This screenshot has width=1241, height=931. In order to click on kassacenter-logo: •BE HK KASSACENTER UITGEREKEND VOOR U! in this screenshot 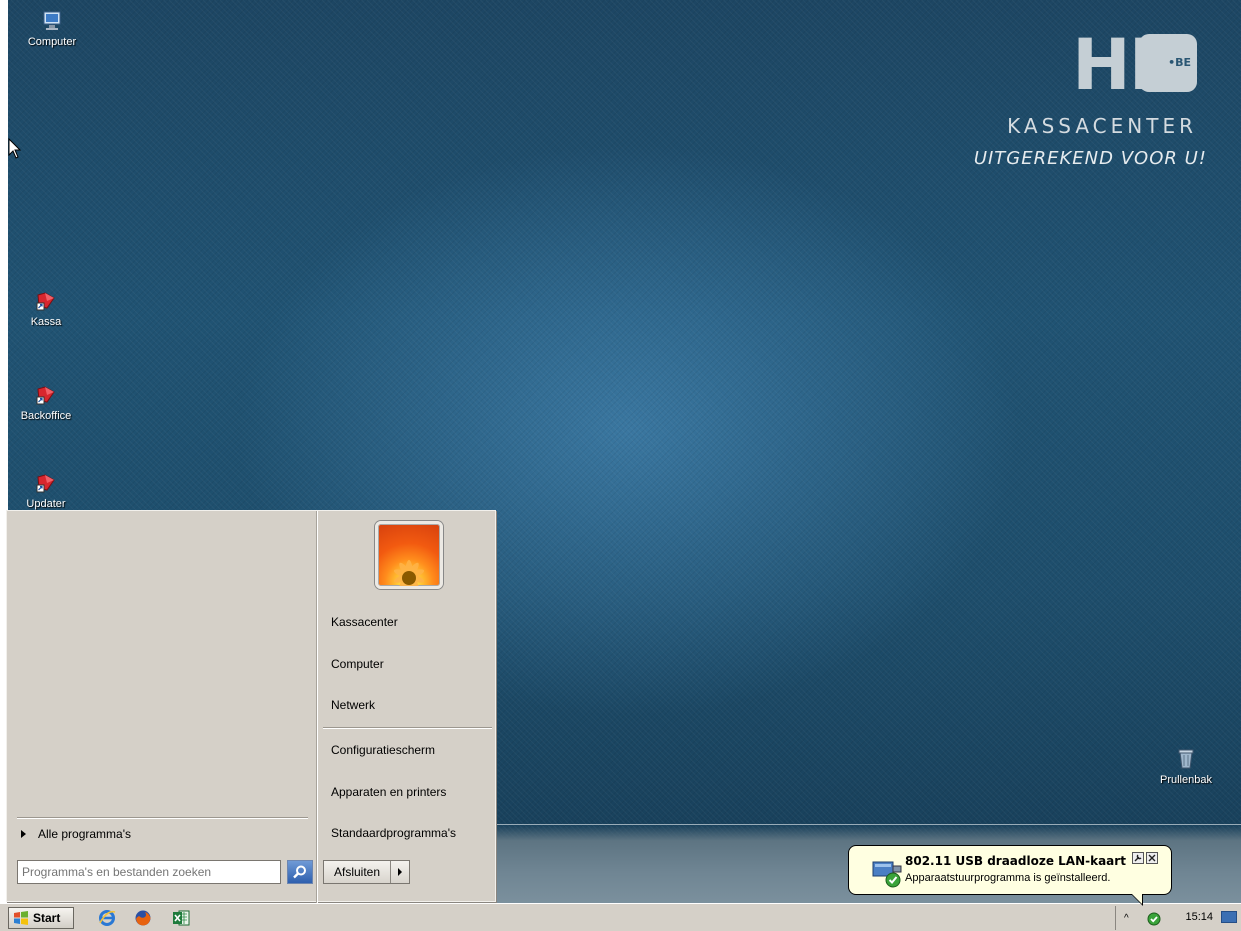, I will do `click(1071, 110)`.